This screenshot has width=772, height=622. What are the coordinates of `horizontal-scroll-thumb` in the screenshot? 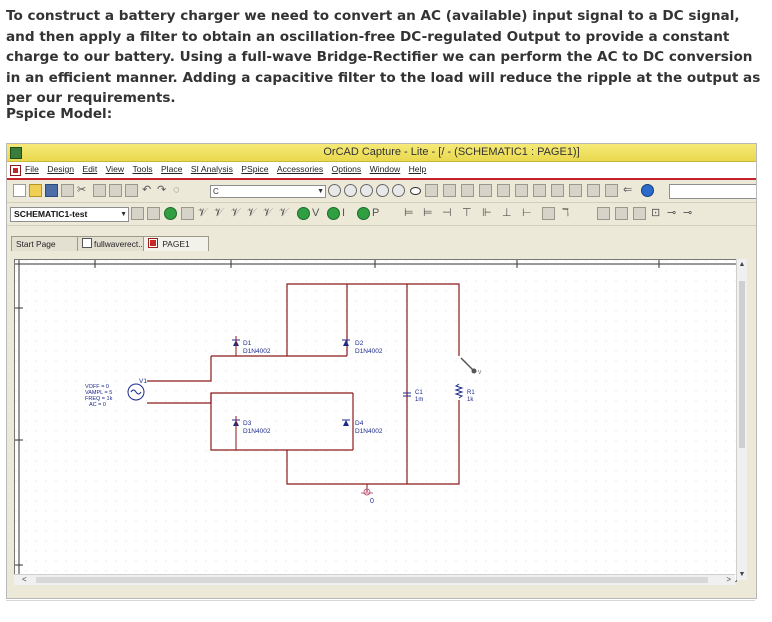 It's located at (372, 580).